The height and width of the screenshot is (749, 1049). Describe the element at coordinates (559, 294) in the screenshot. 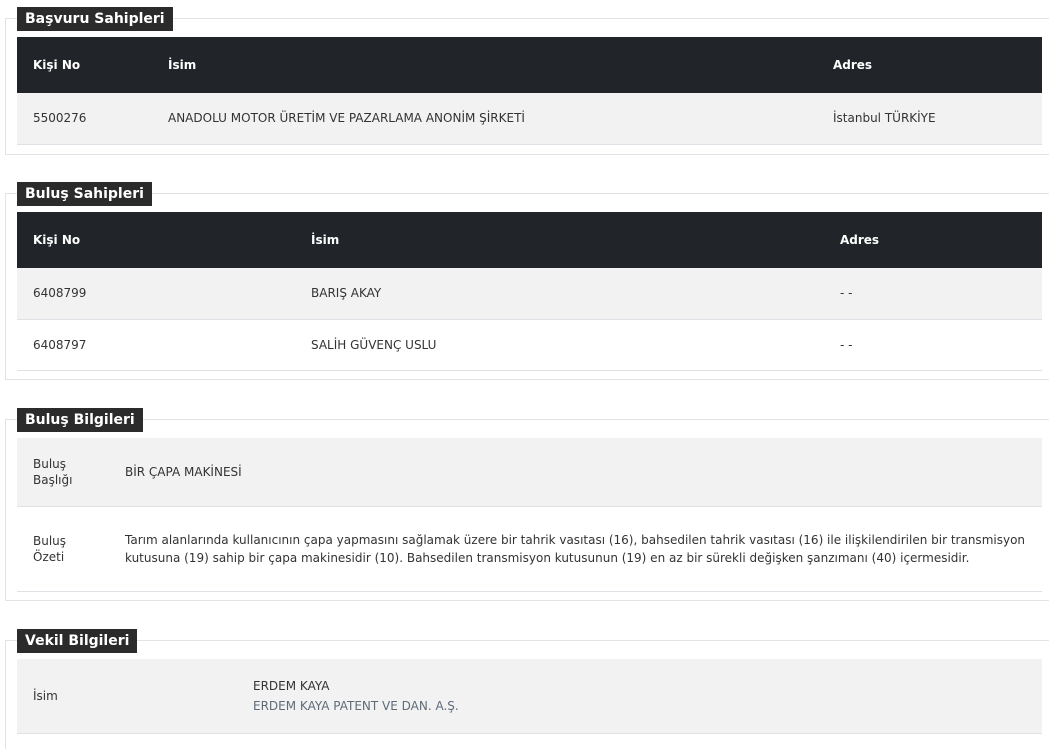

I see `name-cell: BARIŞ AKAY` at that location.